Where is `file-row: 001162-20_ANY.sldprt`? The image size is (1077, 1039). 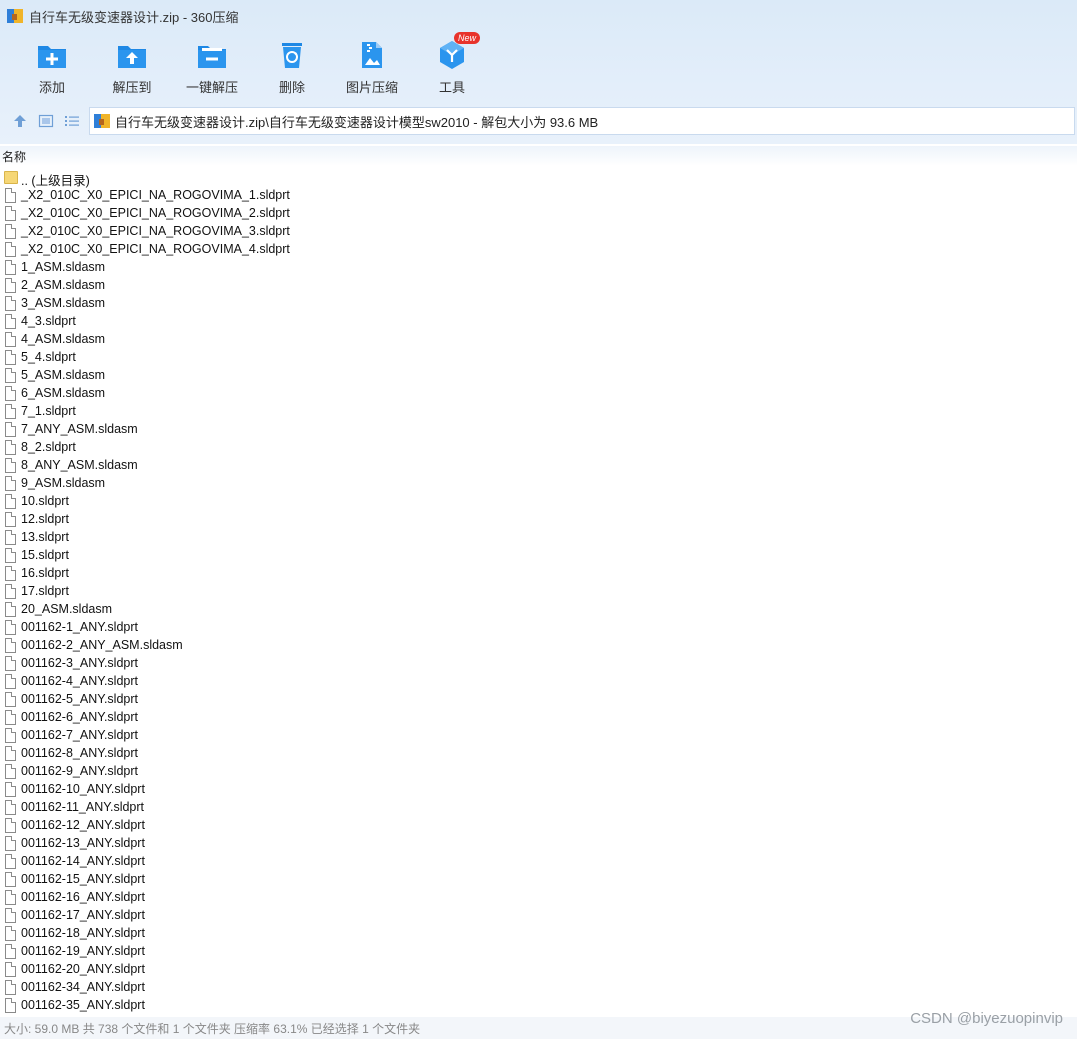 file-row: 001162-20_ANY.sldprt is located at coordinates (538, 970).